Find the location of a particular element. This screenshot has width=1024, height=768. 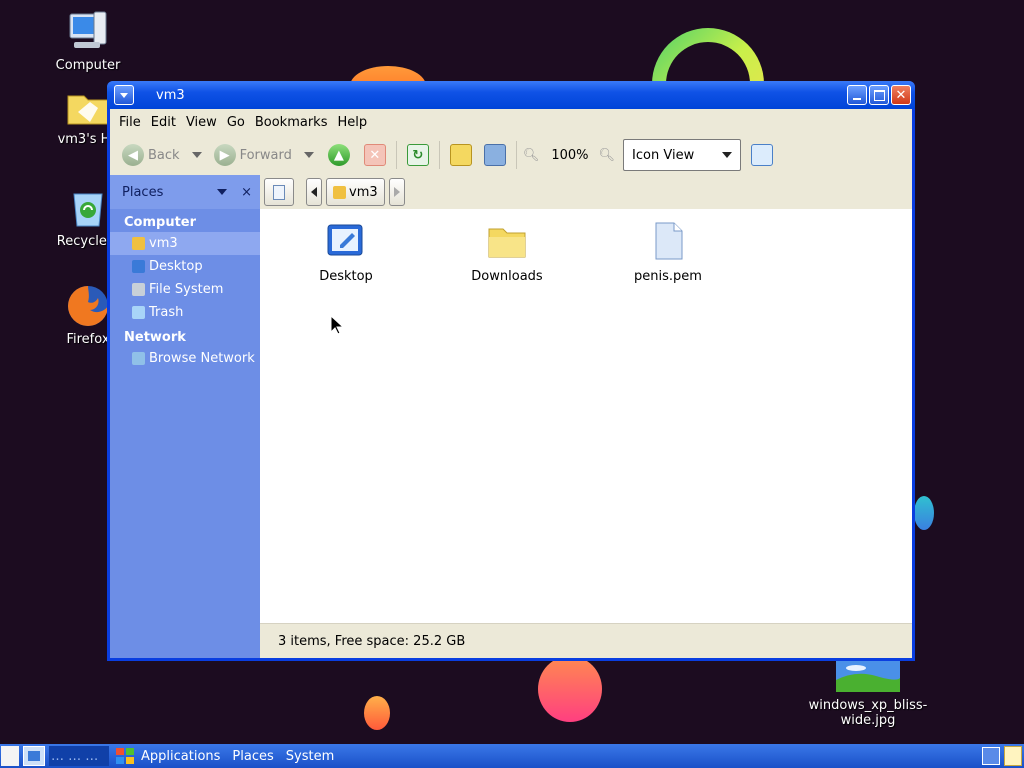

sidebar-item-desktop: Desktop is located at coordinates (185, 266).